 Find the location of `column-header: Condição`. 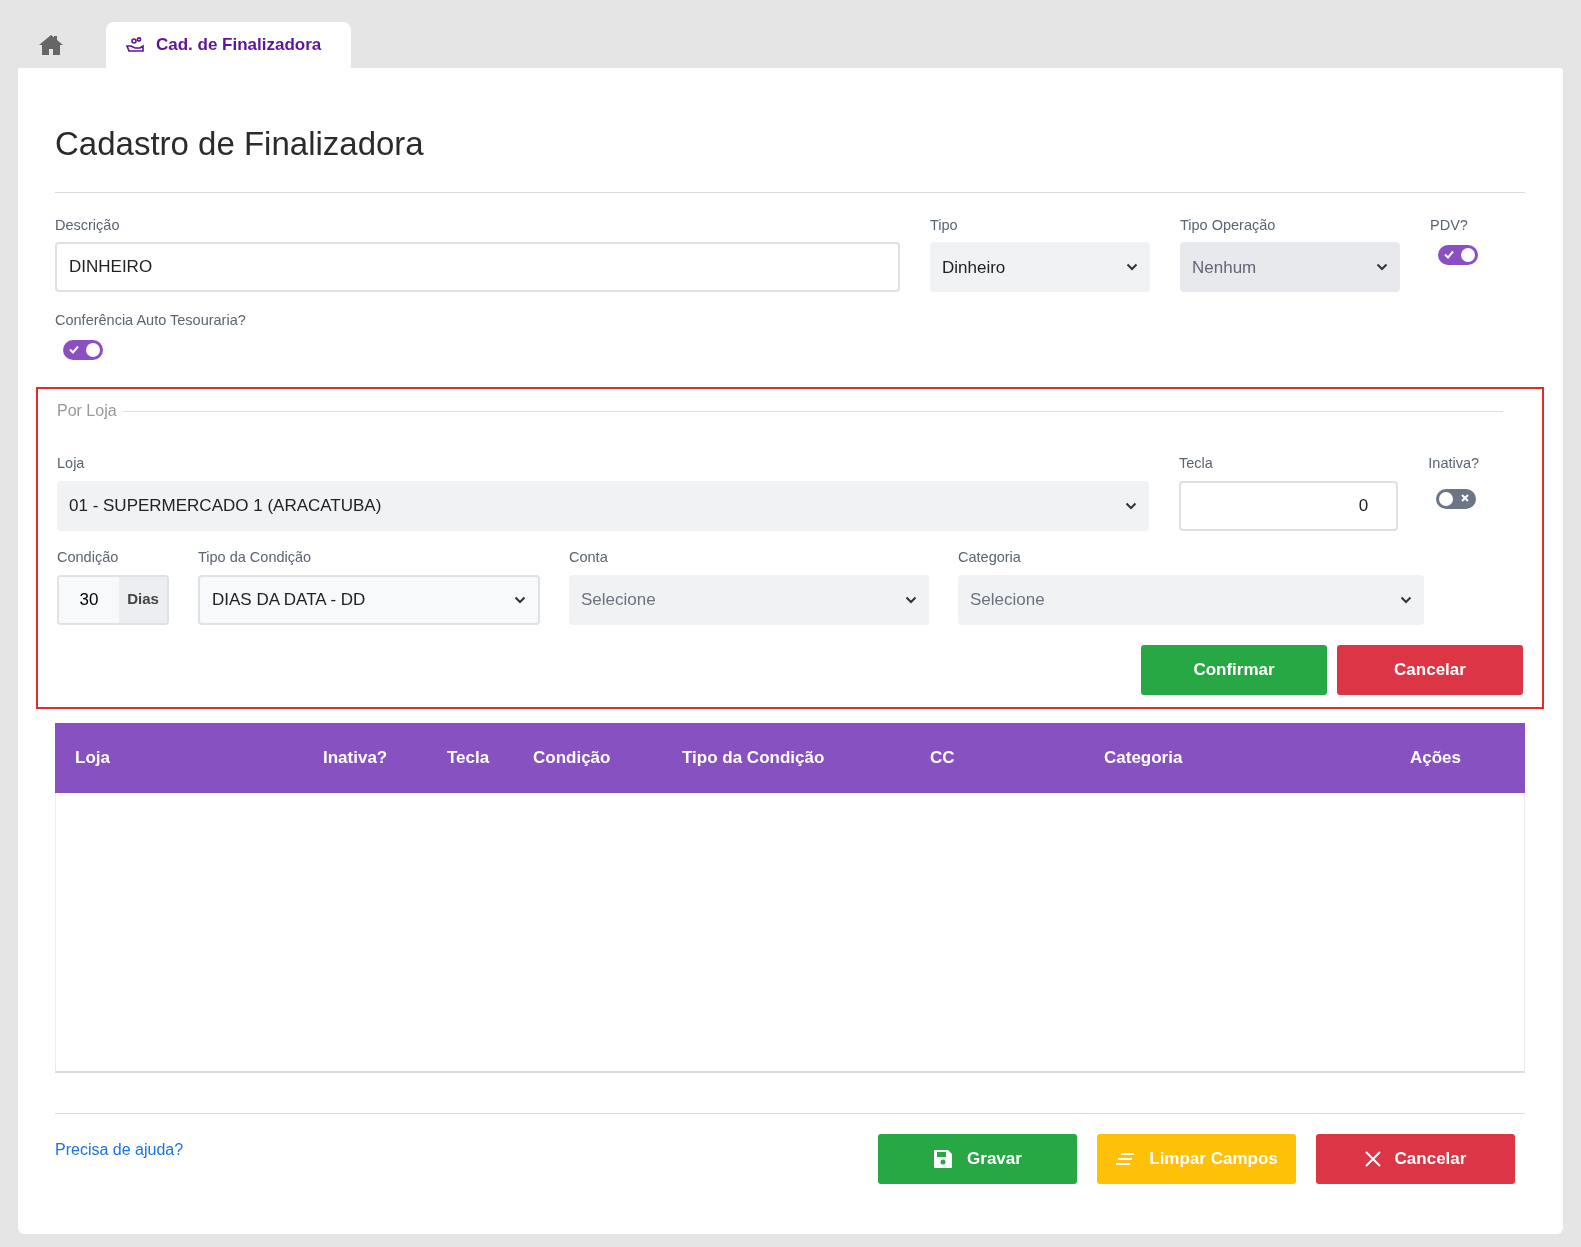

column-header: Condição is located at coordinates (572, 757).